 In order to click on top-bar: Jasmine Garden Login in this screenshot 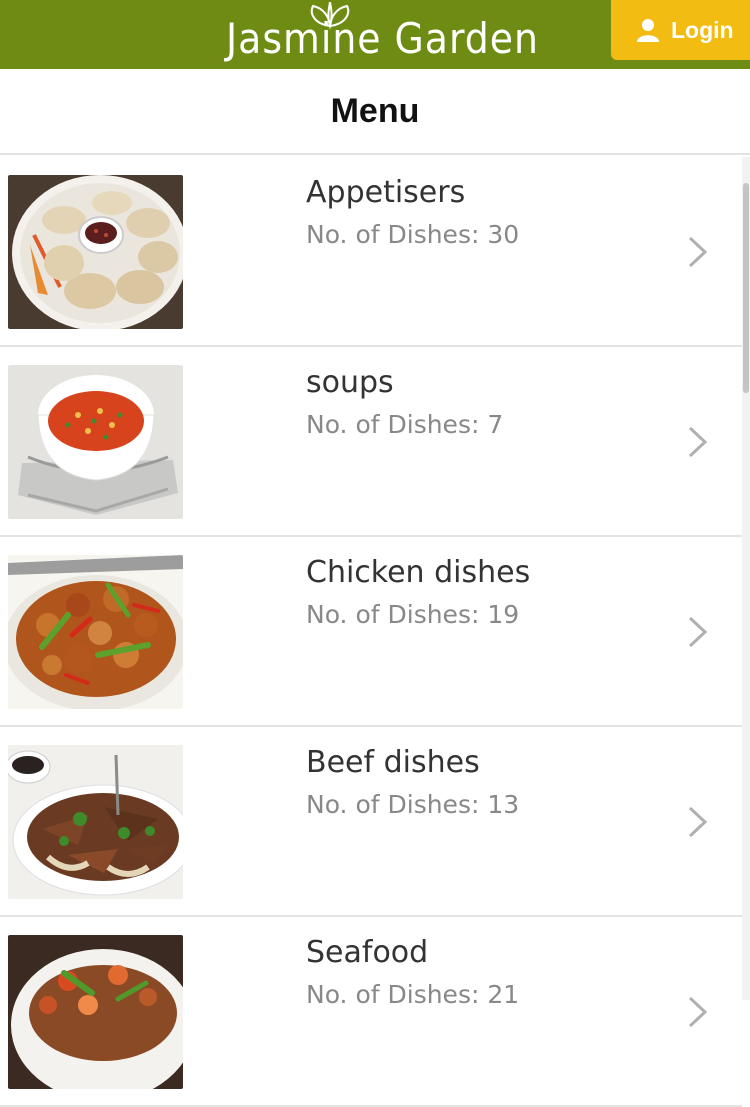, I will do `click(375, 34)`.